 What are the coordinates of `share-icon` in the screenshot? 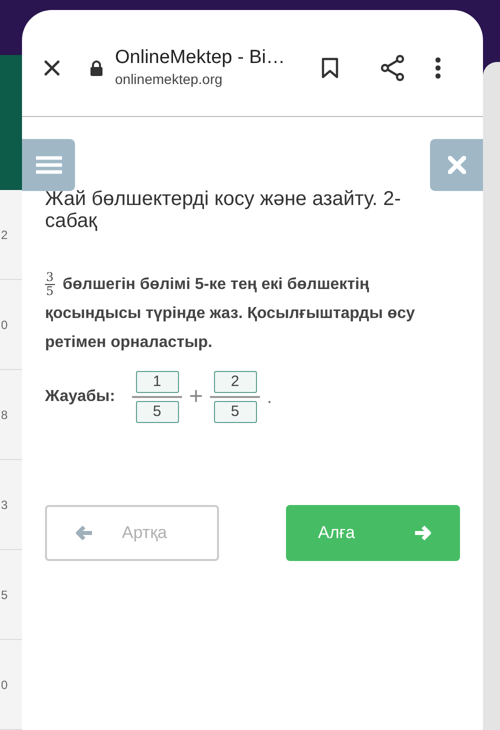 It's located at (393, 68).